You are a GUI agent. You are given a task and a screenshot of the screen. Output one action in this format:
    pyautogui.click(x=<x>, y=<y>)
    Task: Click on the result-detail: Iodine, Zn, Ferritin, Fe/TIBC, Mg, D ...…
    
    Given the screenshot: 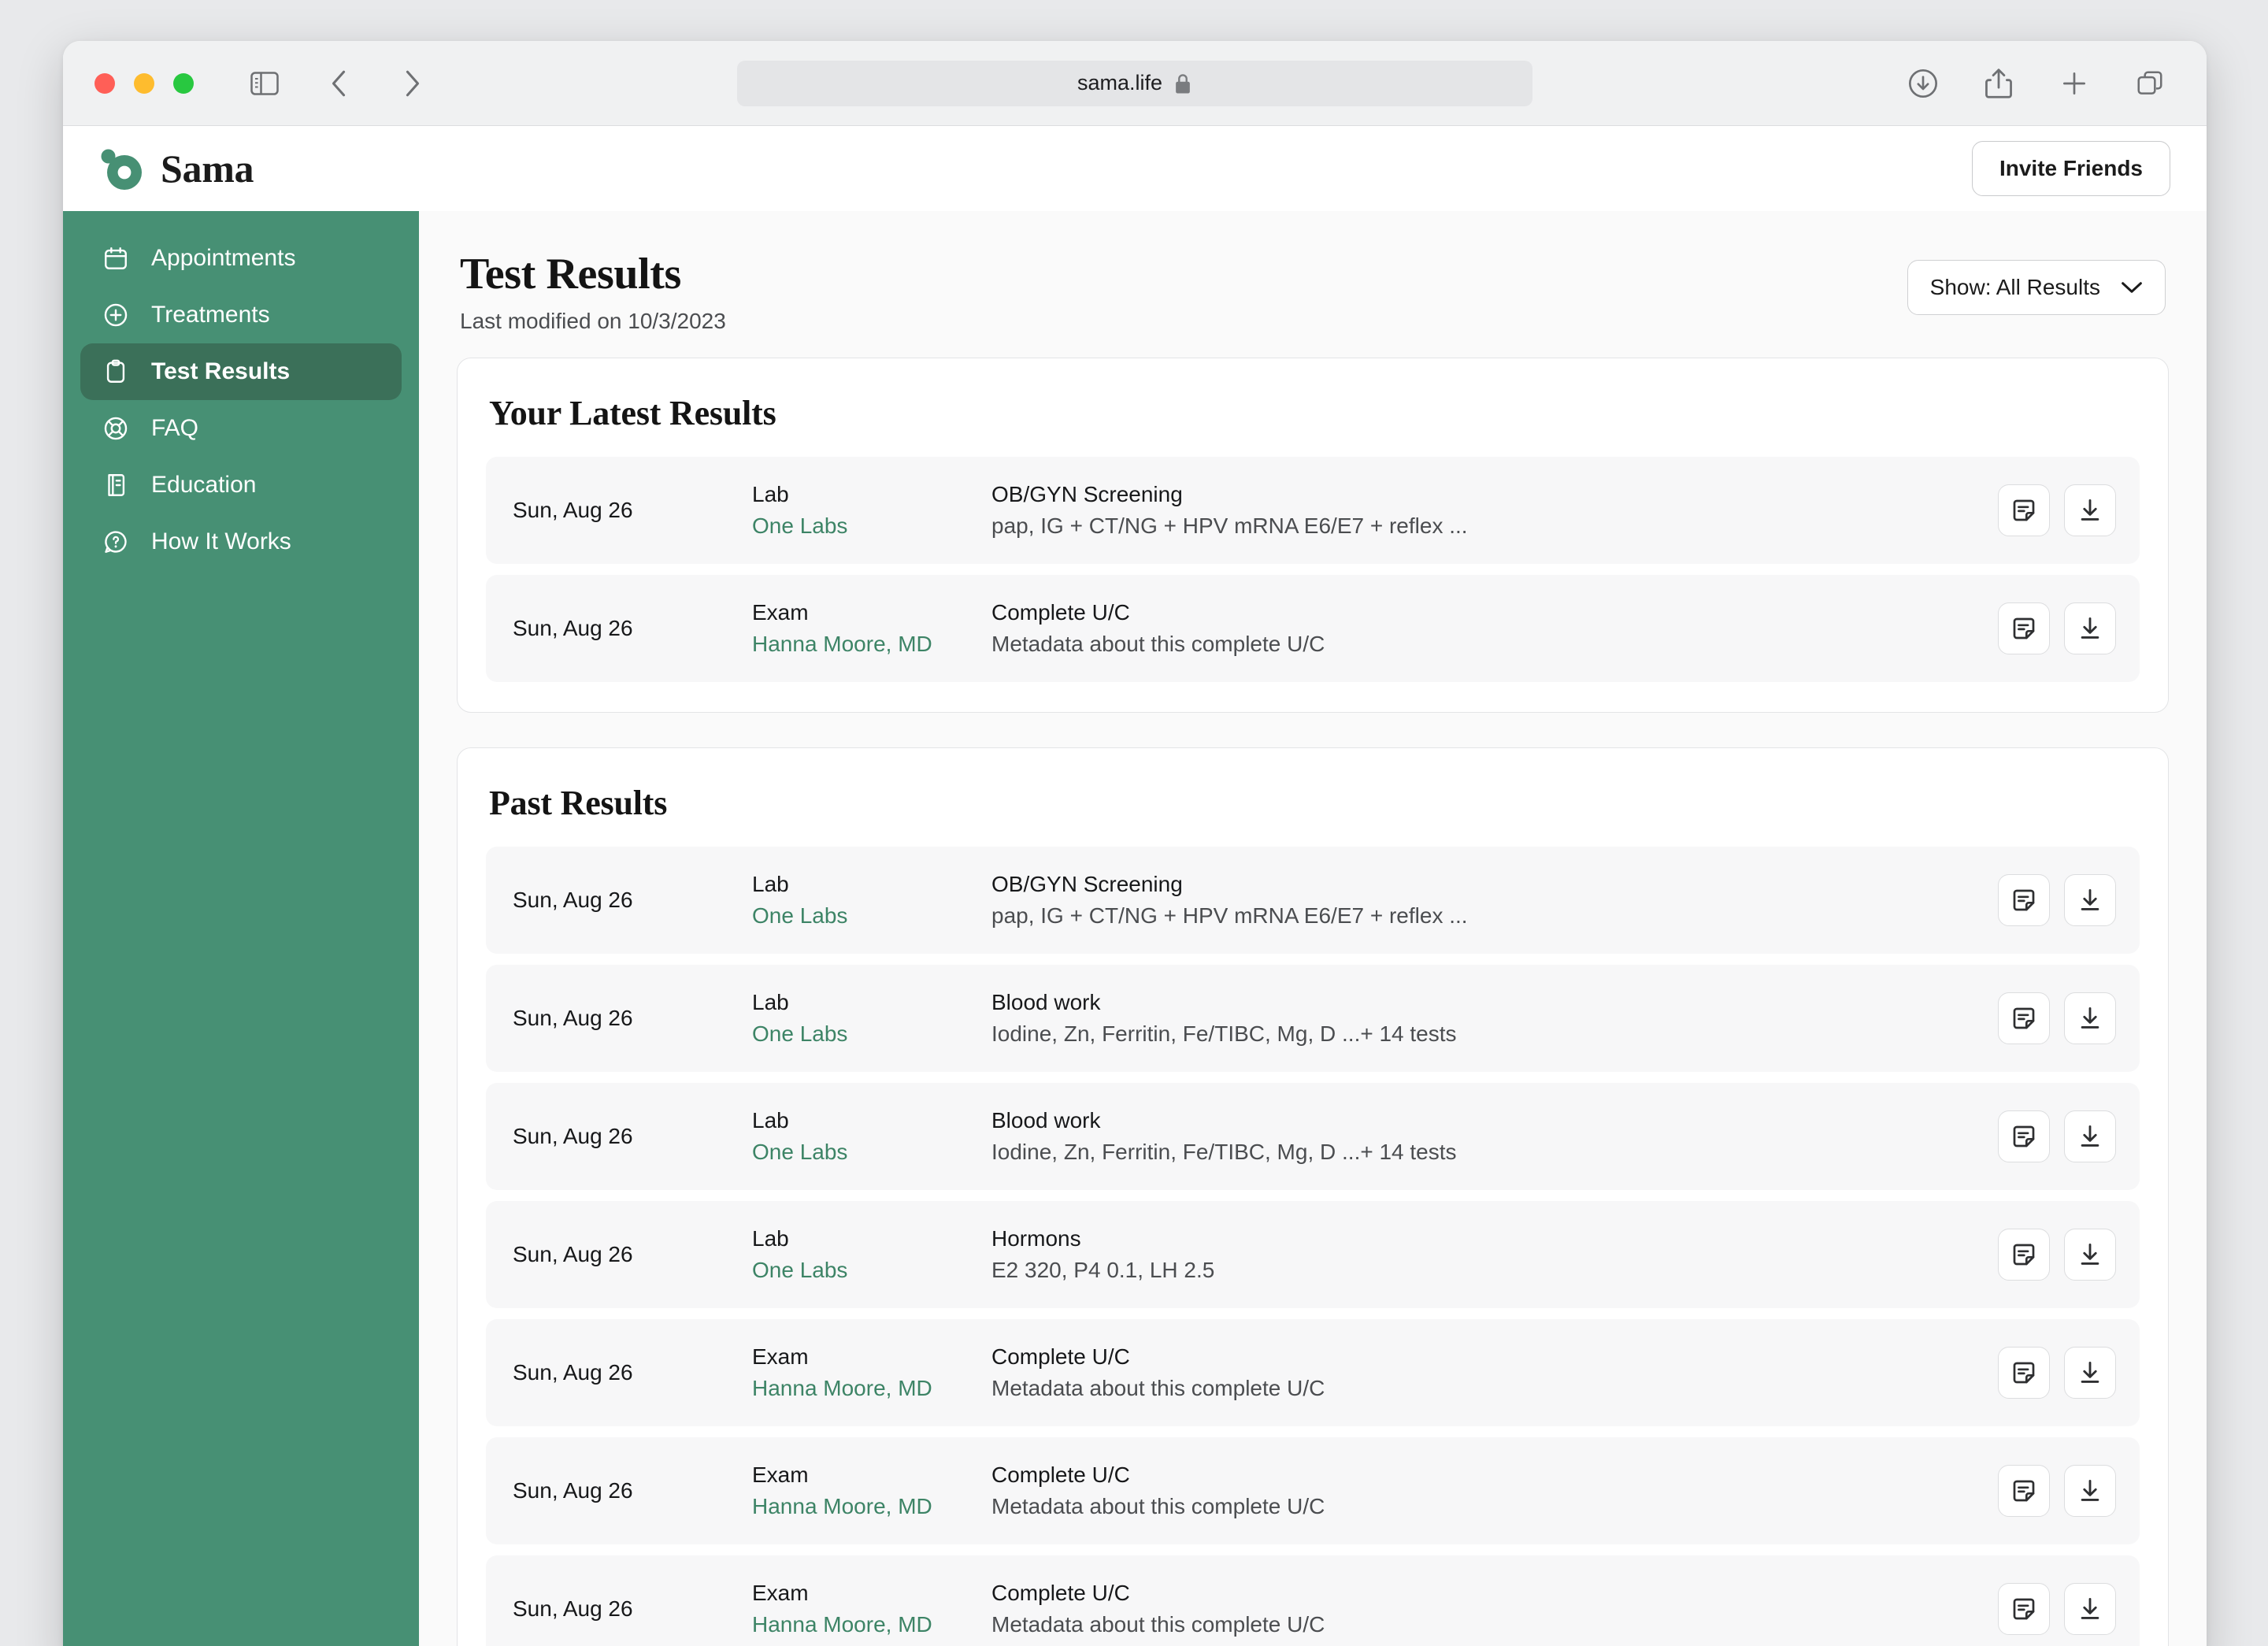 What is the action you would take?
    pyautogui.click(x=1224, y=1152)
    